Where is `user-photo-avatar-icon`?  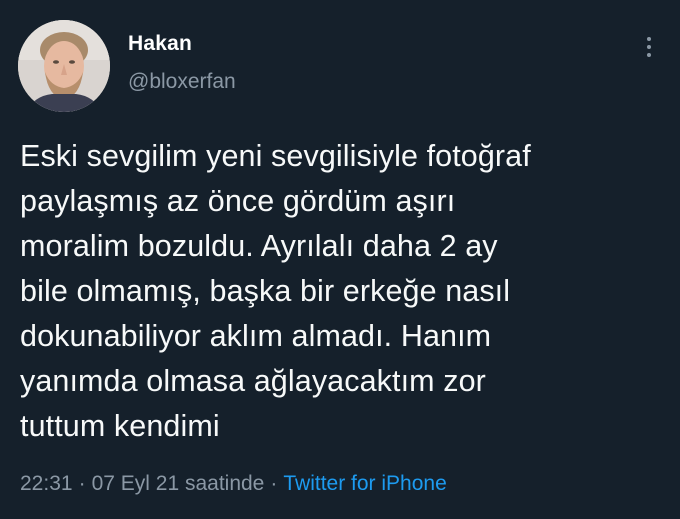
user-photo-avatar-icon is located at coordinates (64, 66).